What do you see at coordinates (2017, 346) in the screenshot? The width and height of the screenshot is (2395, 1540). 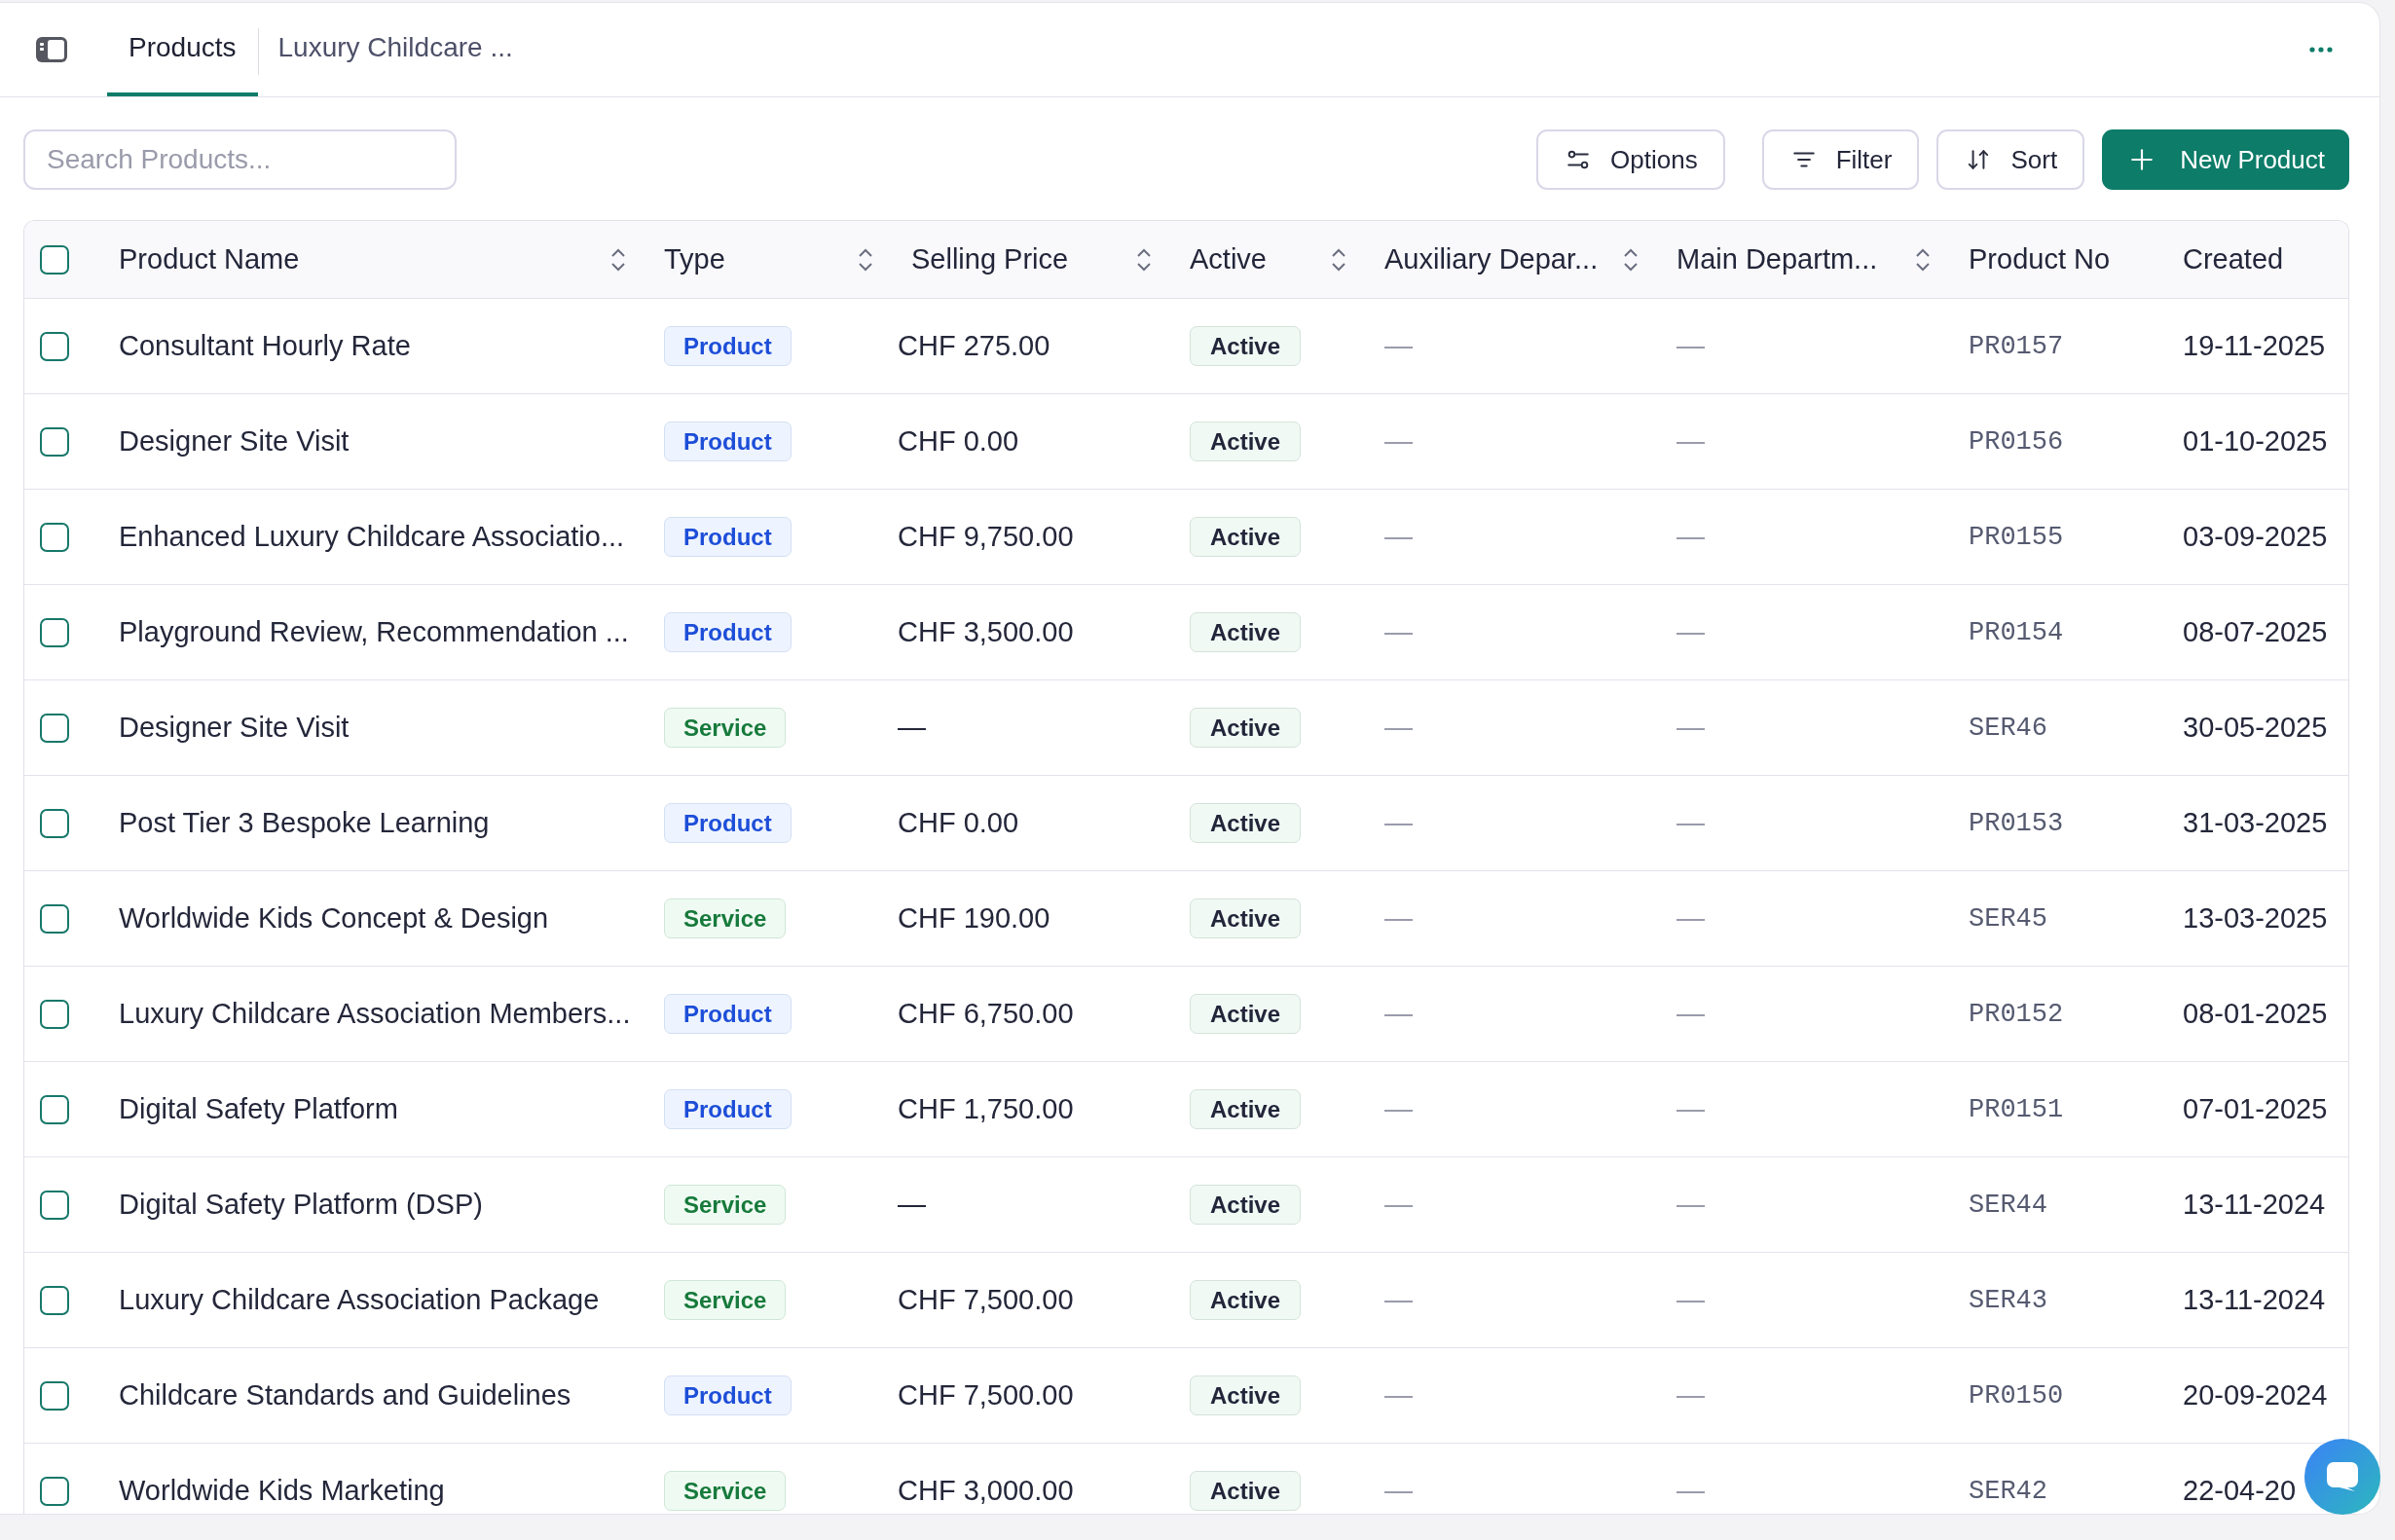 I see `product-number-cell: PR0157` at bounding box center [2017, 346].